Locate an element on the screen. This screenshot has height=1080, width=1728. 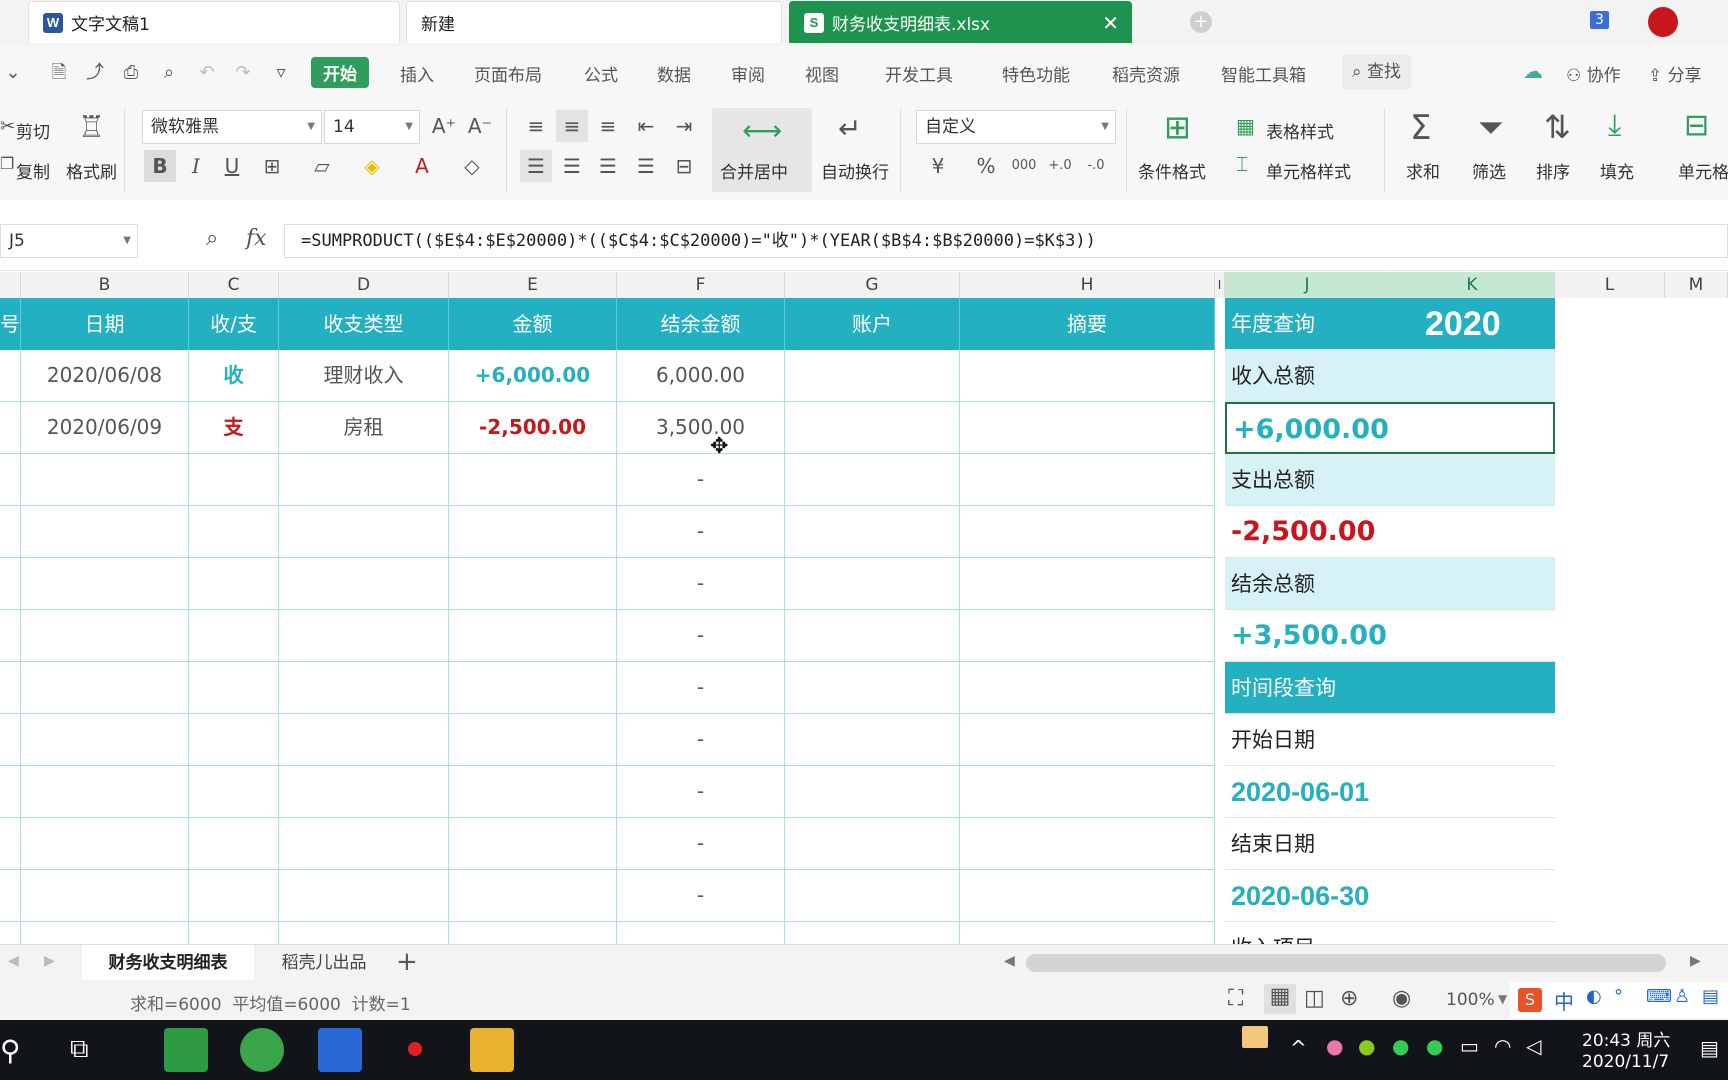
align-bottom-icon: ≡ is located at coordinates (608, 126).